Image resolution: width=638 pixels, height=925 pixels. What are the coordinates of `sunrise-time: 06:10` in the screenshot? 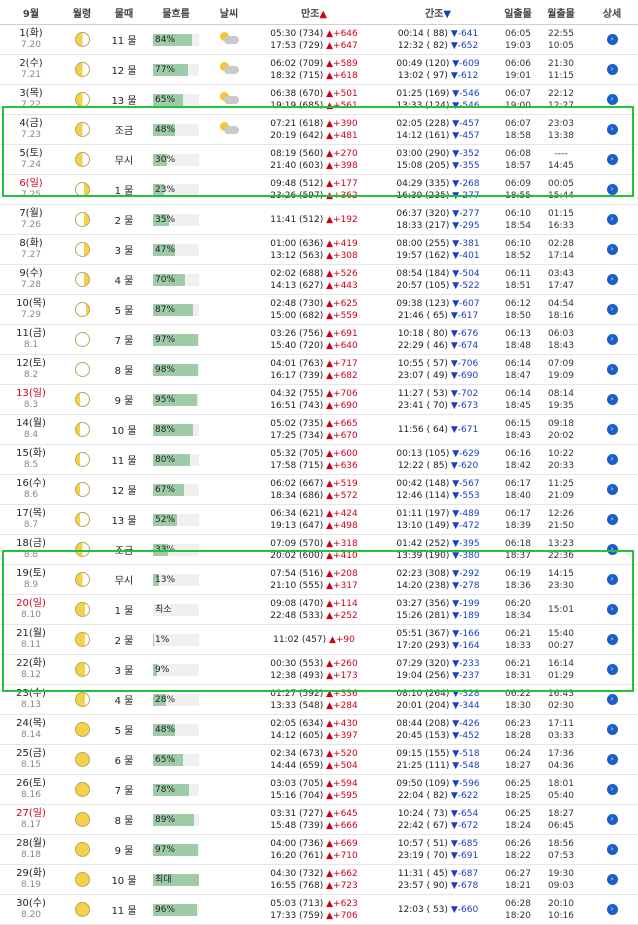 It's located at (518, 214).